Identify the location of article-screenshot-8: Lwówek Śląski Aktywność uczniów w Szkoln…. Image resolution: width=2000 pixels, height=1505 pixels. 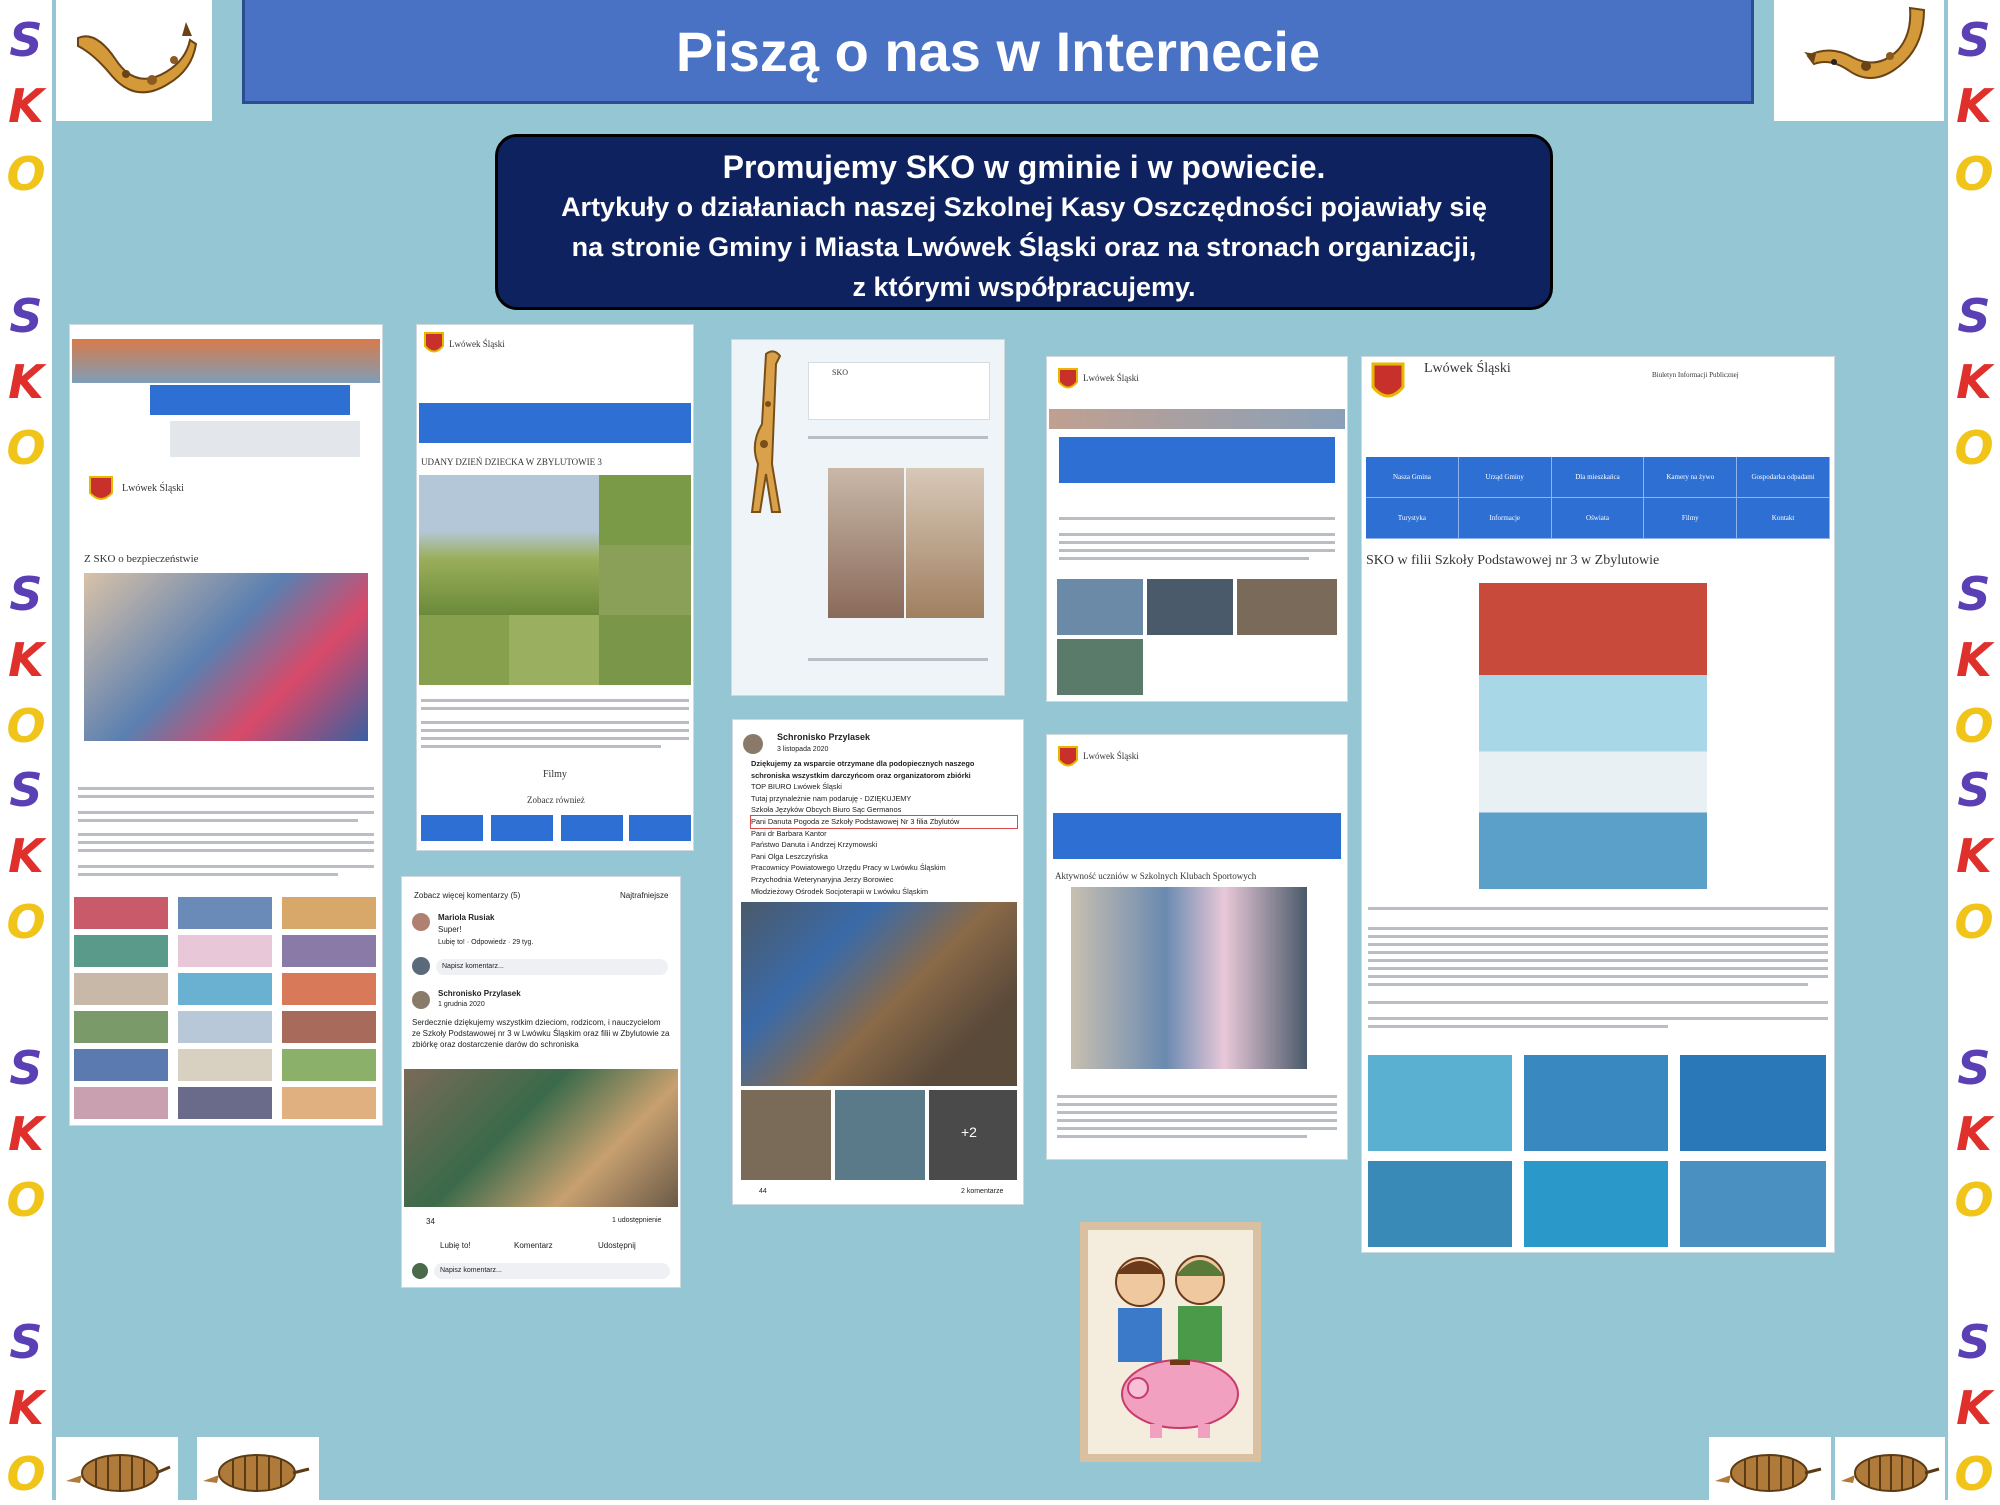
(1197, 947).